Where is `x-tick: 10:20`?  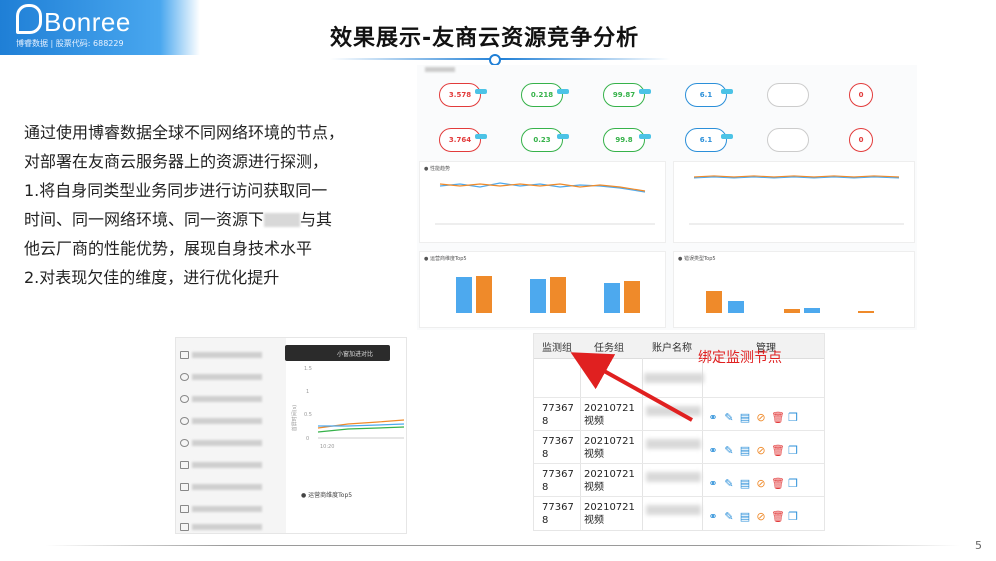
x-tick: 10:20 is located at coordinates (327, 447).